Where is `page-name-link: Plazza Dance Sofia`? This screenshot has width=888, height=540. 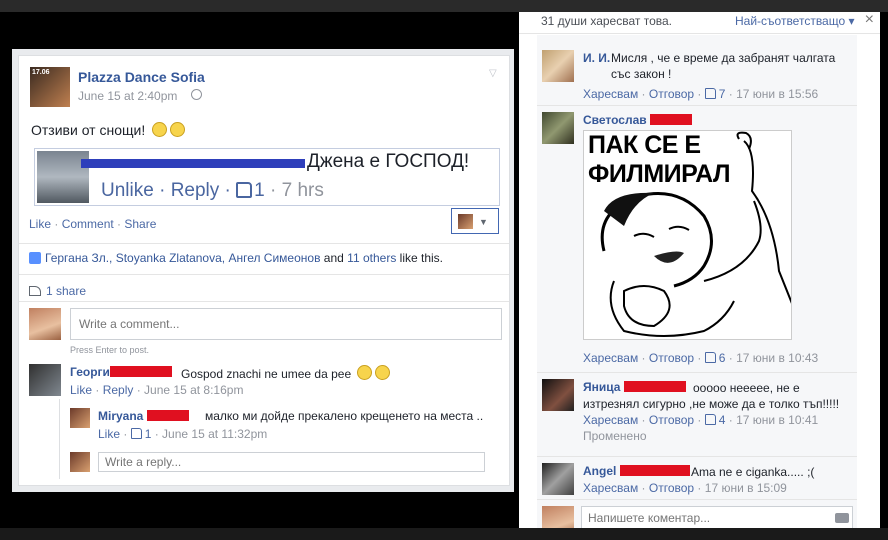 page-name-link: Plazza Dance Sofia is located at coordinates (141, 77).